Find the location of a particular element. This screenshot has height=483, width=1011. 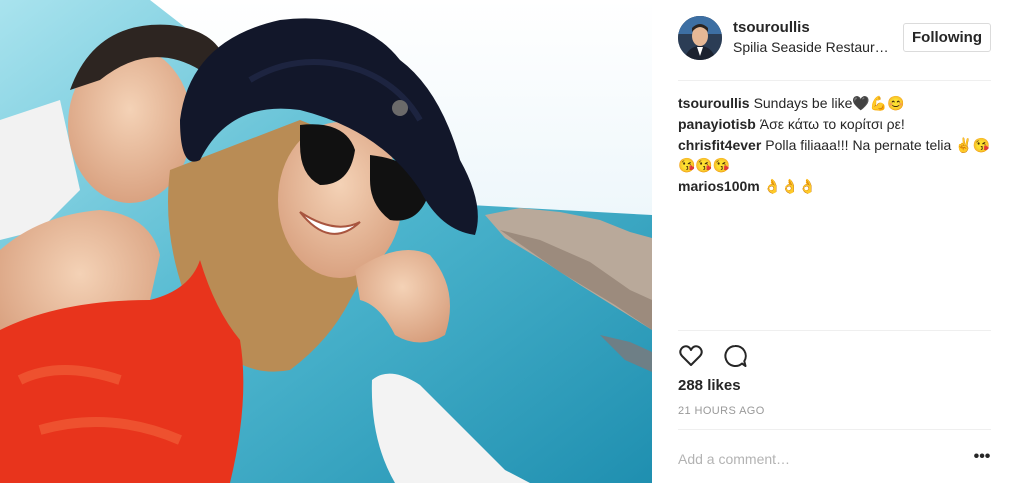

comment-text: Άσε κάτω το κορίτσι ρε! is located at coordinates (832, 124).